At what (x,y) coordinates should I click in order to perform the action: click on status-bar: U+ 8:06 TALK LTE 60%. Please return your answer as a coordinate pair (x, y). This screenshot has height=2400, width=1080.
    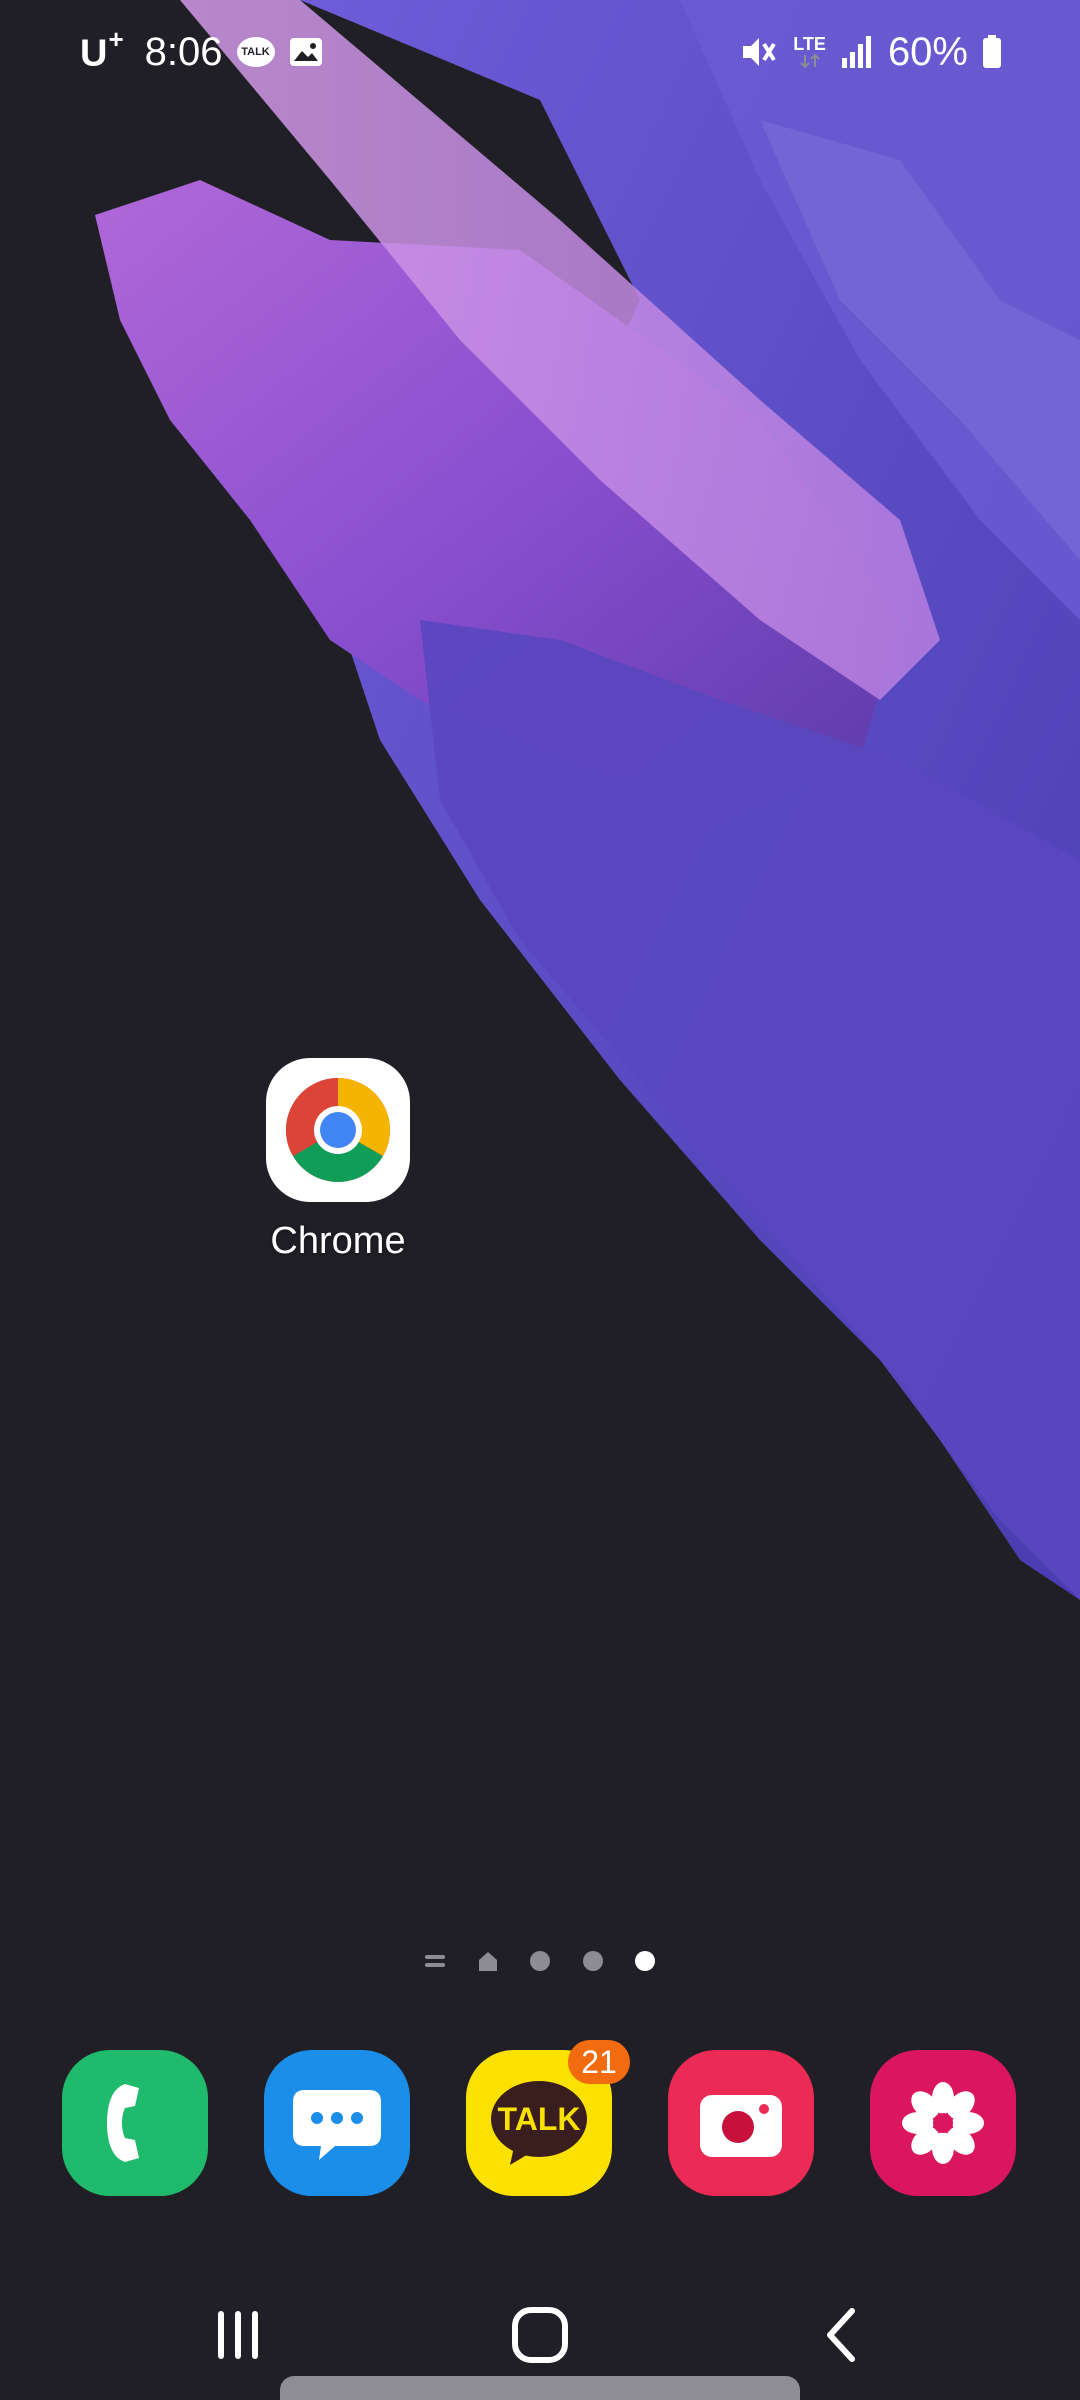
    Looking at the image, I should click on (540, 50).